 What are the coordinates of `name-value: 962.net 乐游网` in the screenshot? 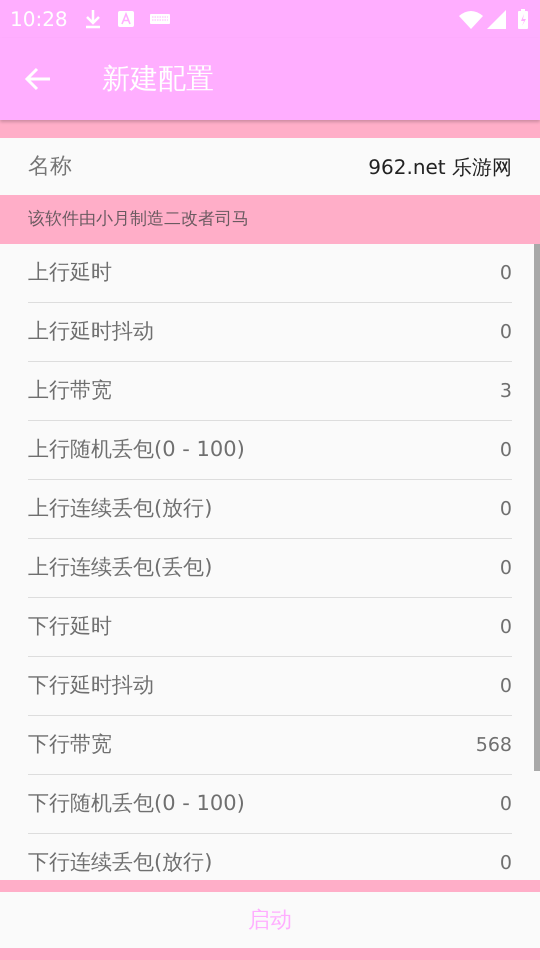 It's located at (440, 167).